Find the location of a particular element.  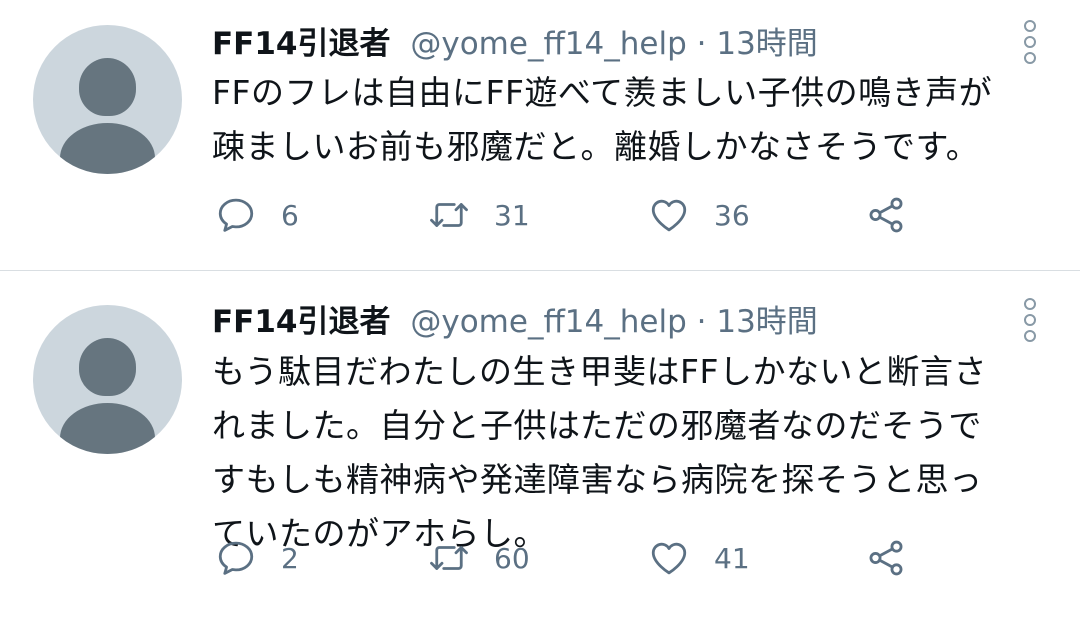

like-count: 41 is located at coordinates (732, 558).